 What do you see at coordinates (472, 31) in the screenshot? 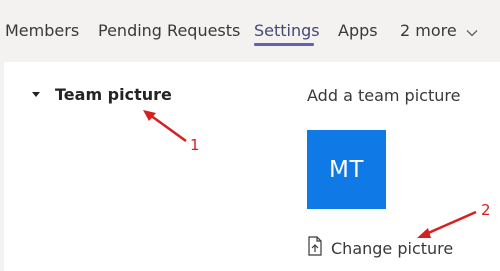
I see `chevron-down-icon` at bounding box center [472, 31].